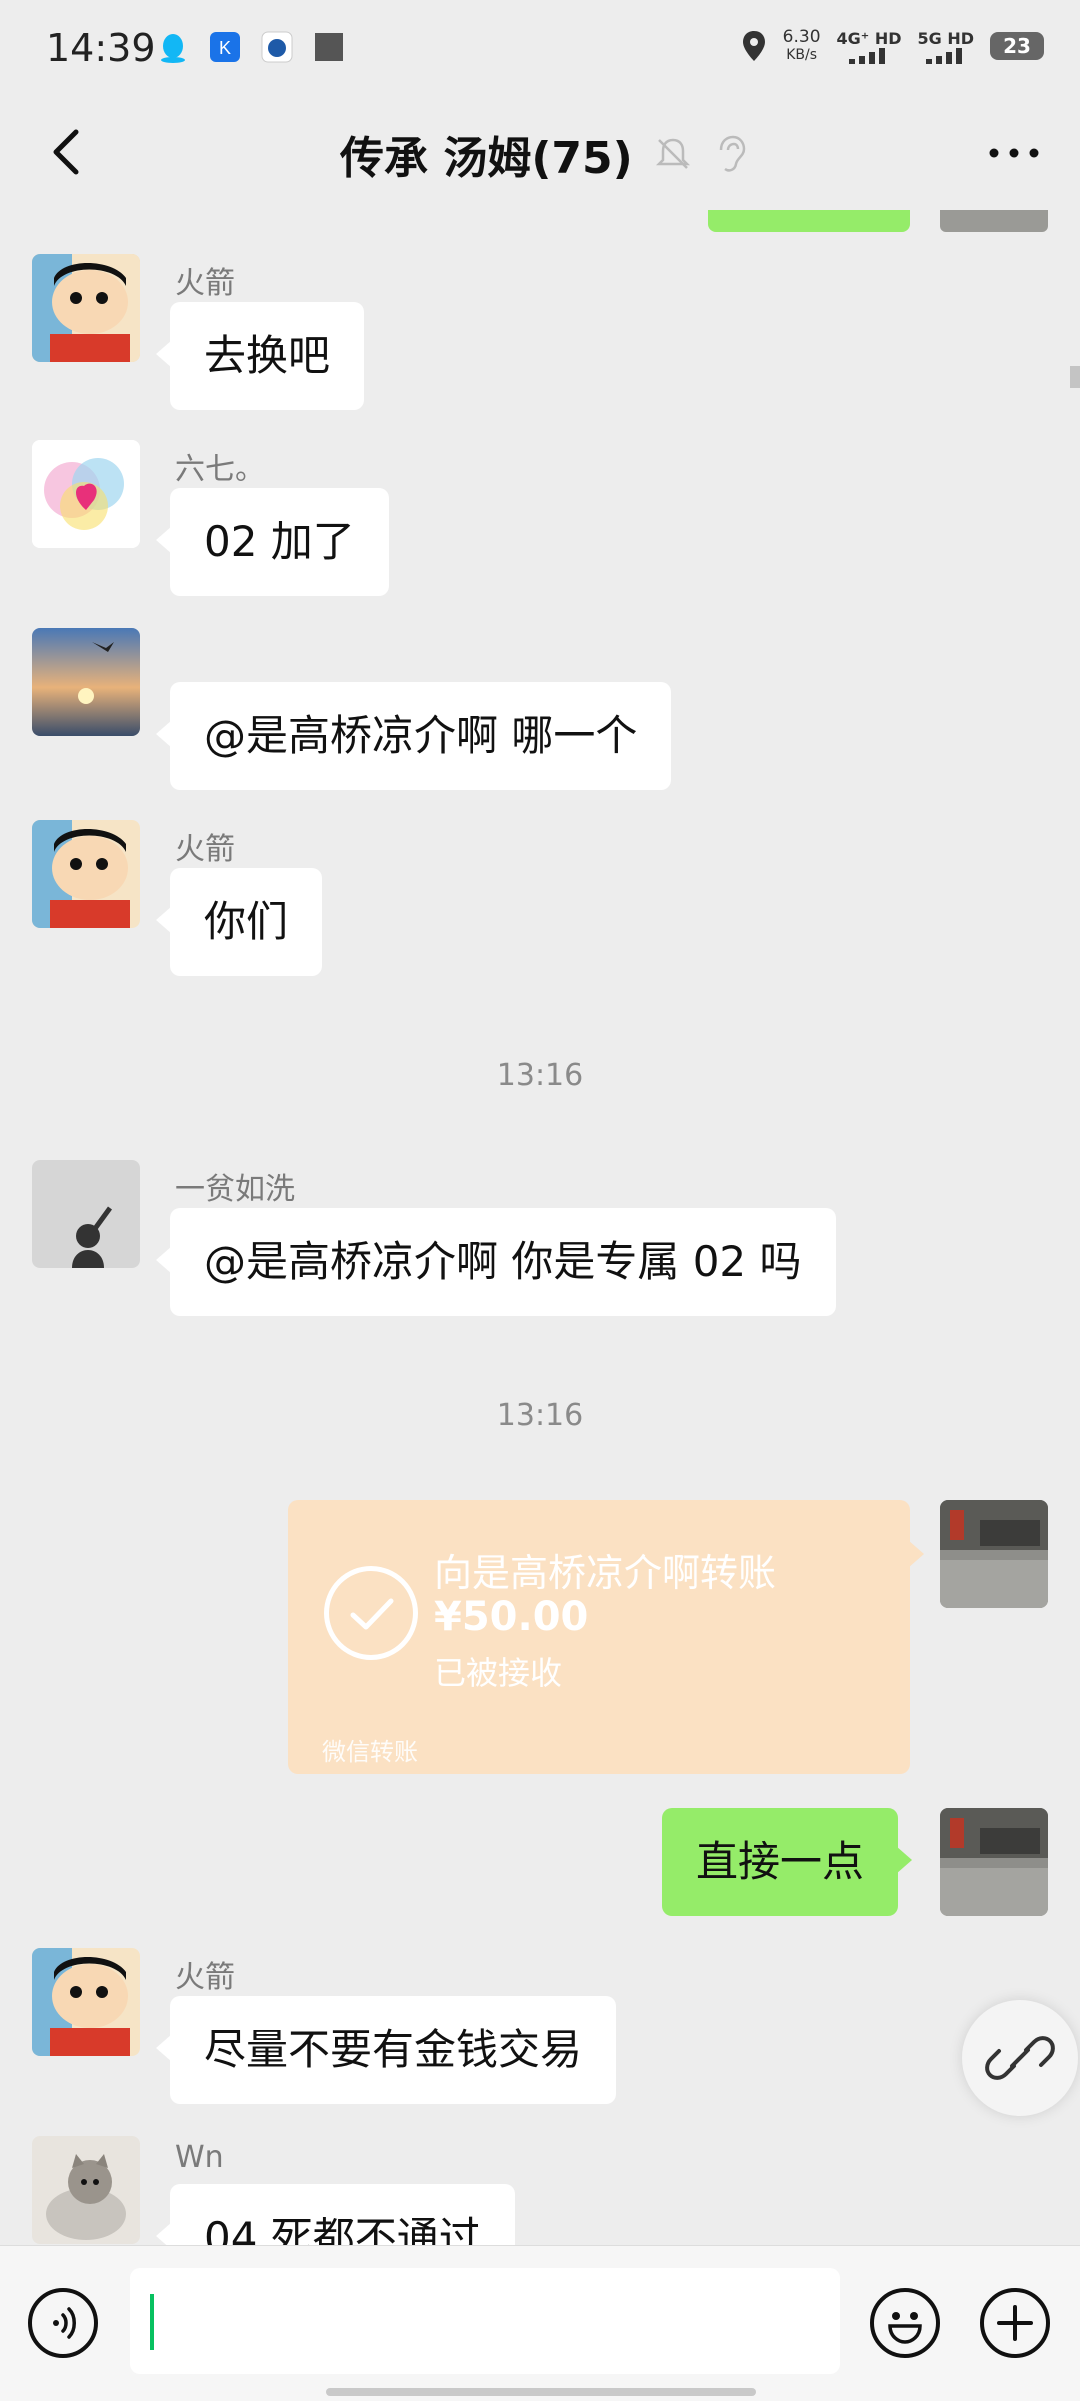 The height and width of the screenshot is (2401, 1080). I want to click on net-speed-value: 6.30, so click(801, 37).